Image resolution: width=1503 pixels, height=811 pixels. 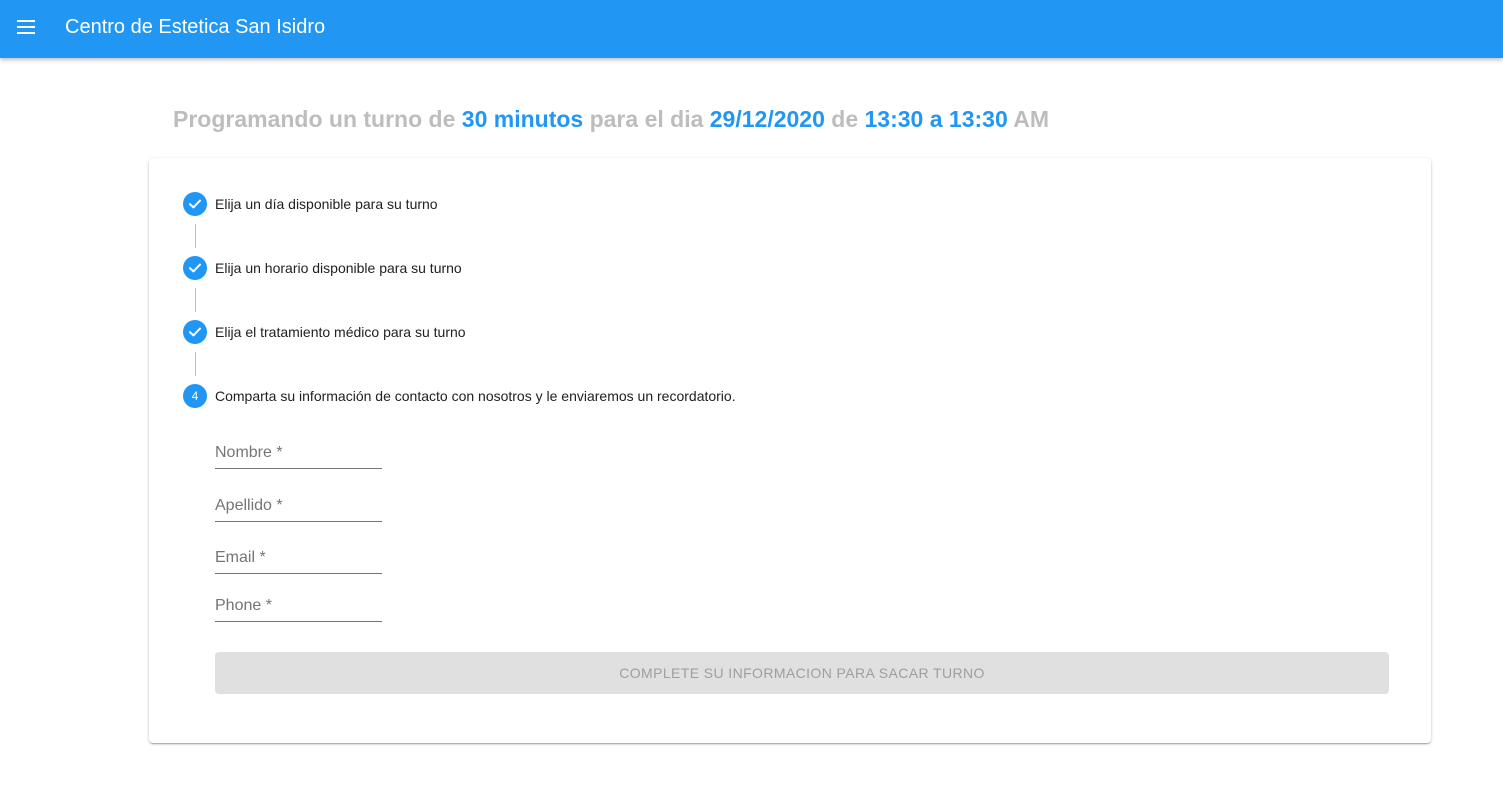 I want to click on step-number: 4, so click(x=195, y=396).